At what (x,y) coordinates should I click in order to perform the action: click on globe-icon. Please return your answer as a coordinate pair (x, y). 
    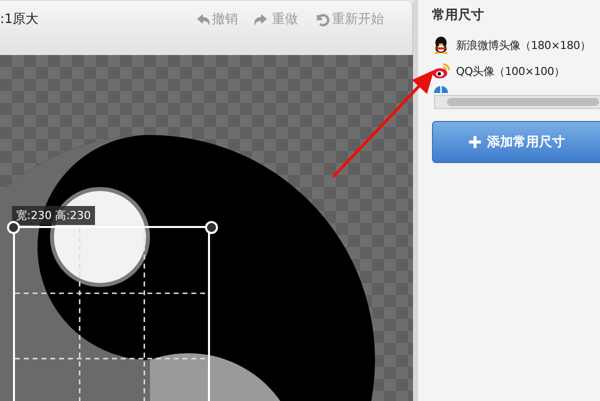
    Looking at the image, I should click on (441, 88).